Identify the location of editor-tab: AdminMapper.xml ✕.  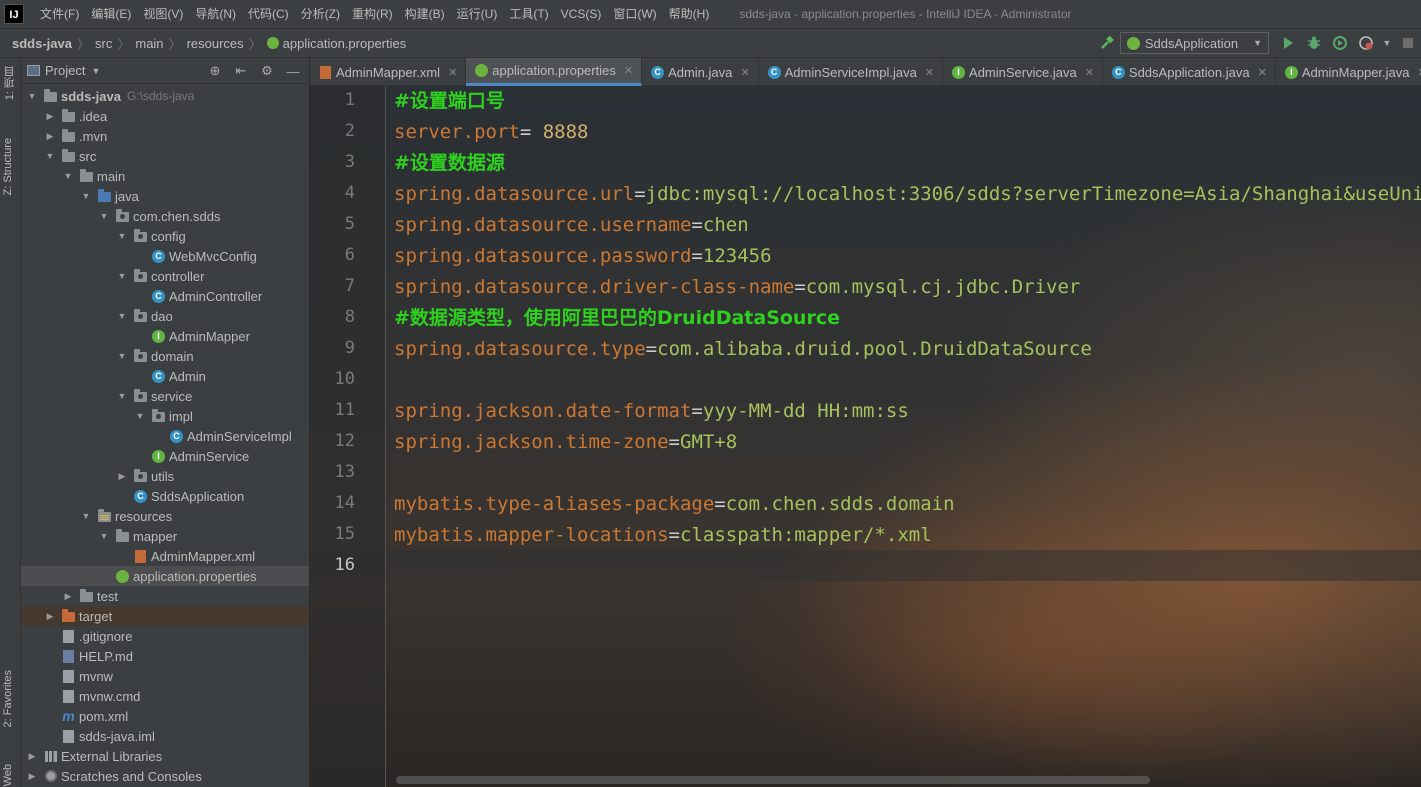
(388, 72).